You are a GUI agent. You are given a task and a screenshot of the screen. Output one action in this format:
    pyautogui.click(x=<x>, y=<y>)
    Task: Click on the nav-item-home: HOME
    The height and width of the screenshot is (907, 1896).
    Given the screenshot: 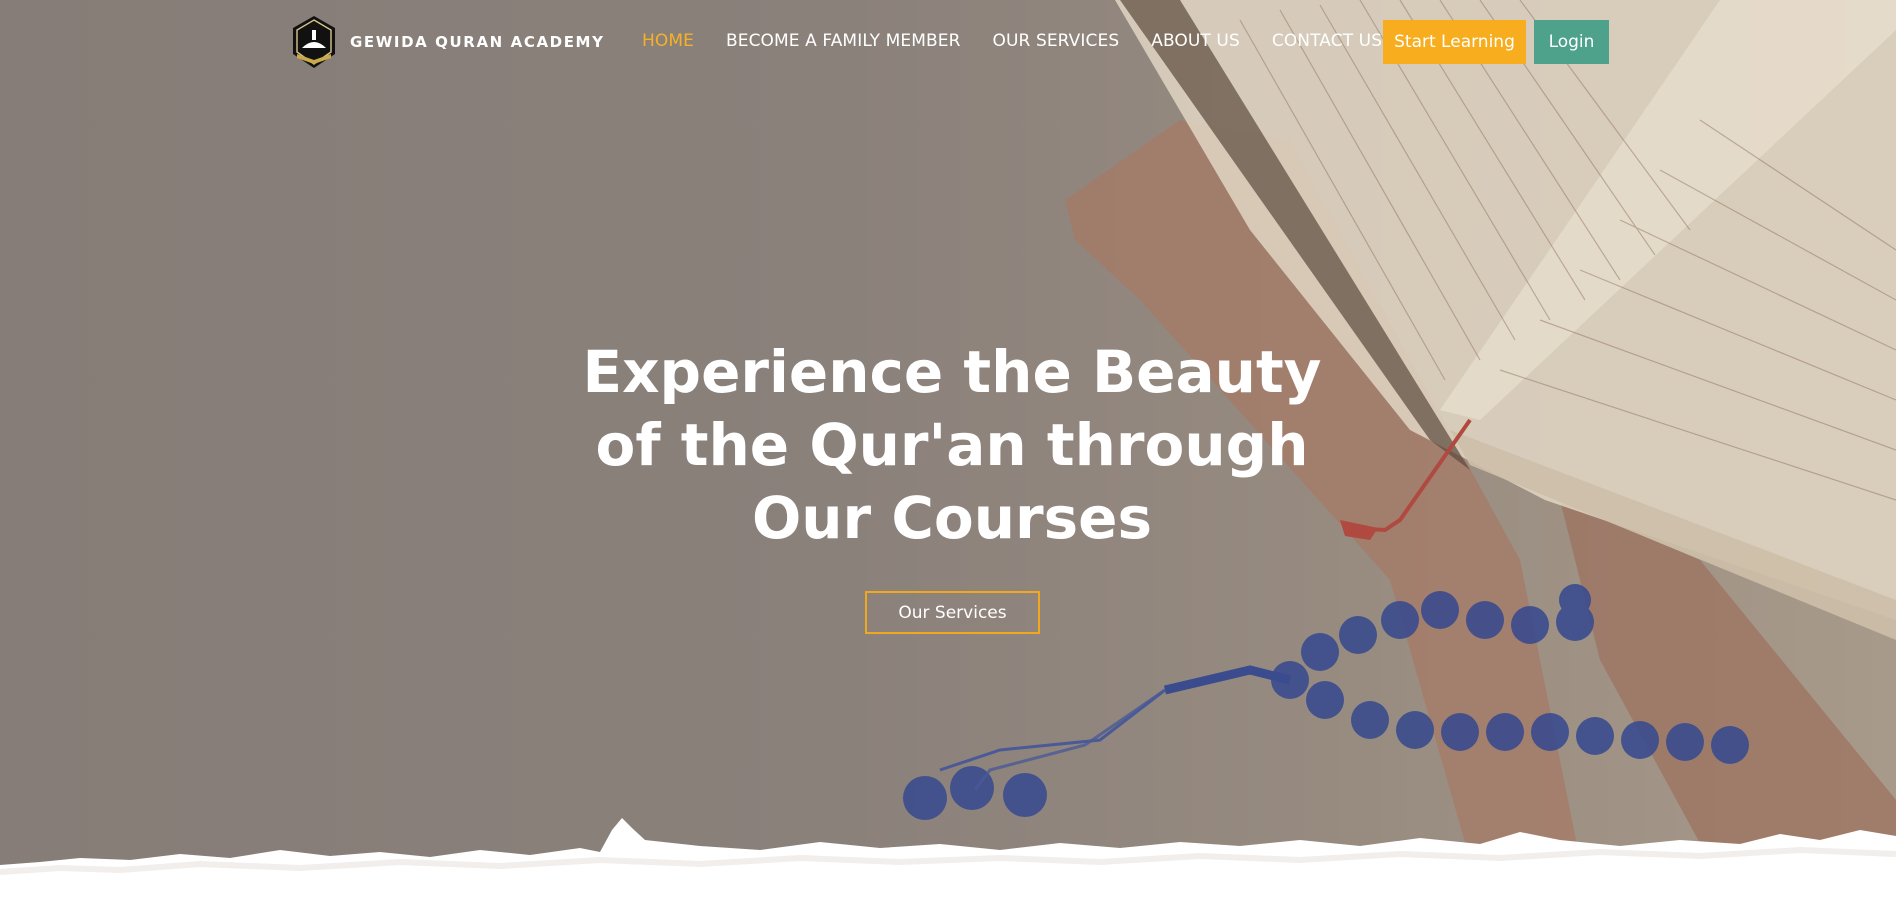 What is the action you would take?
    pyautogui.click(x=668, y=41)
    